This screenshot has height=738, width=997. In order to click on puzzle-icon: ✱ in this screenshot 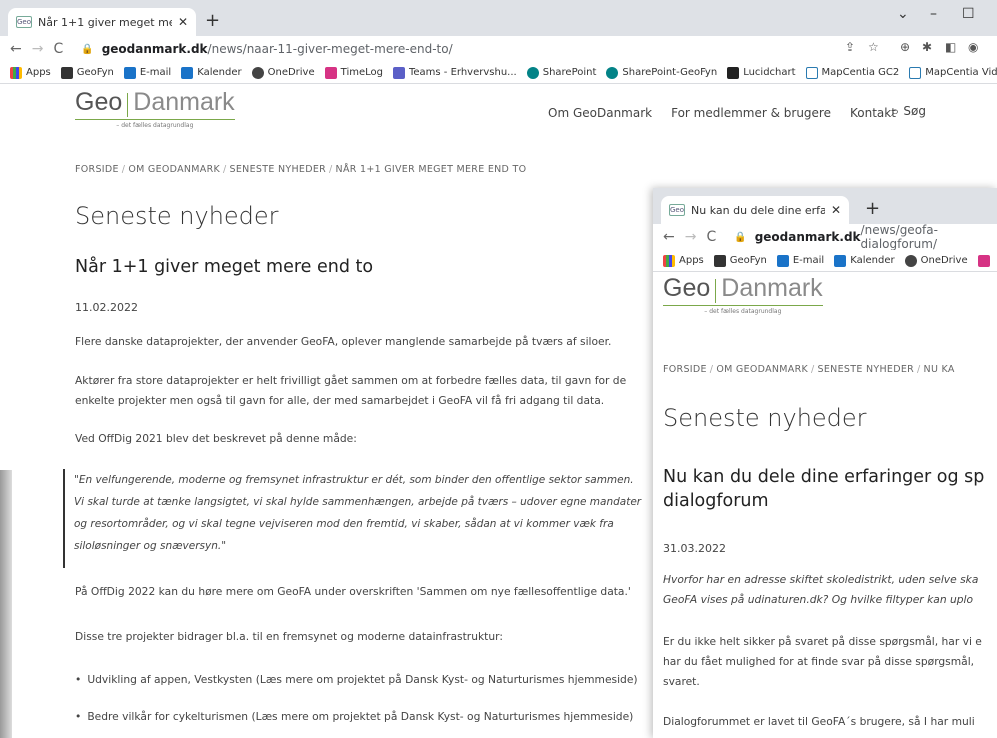, I will do `click(927, 47)`.